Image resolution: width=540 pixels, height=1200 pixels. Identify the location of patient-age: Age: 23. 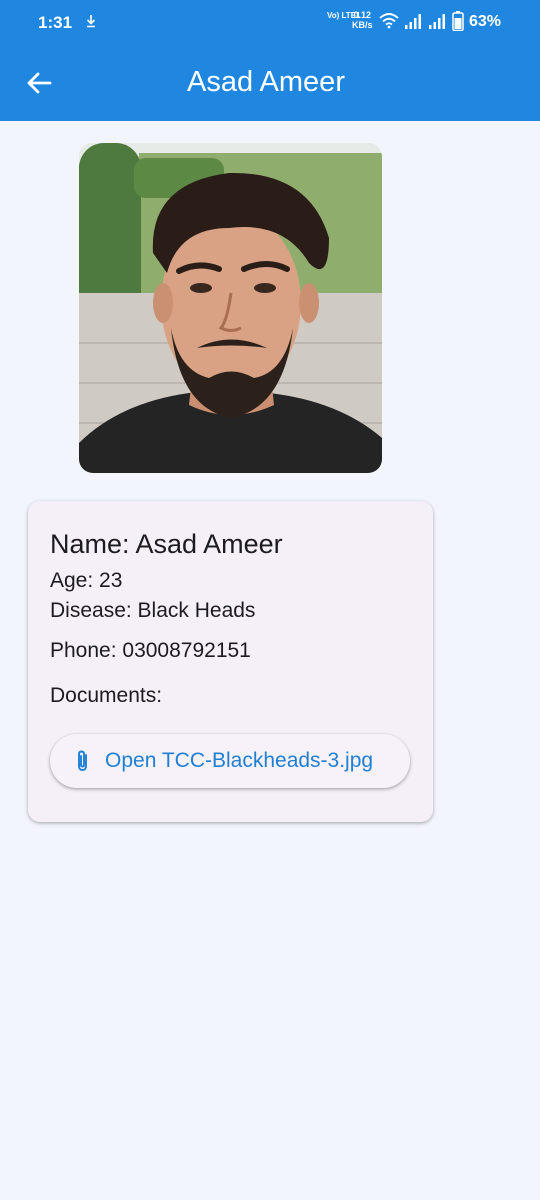
(86, 580).